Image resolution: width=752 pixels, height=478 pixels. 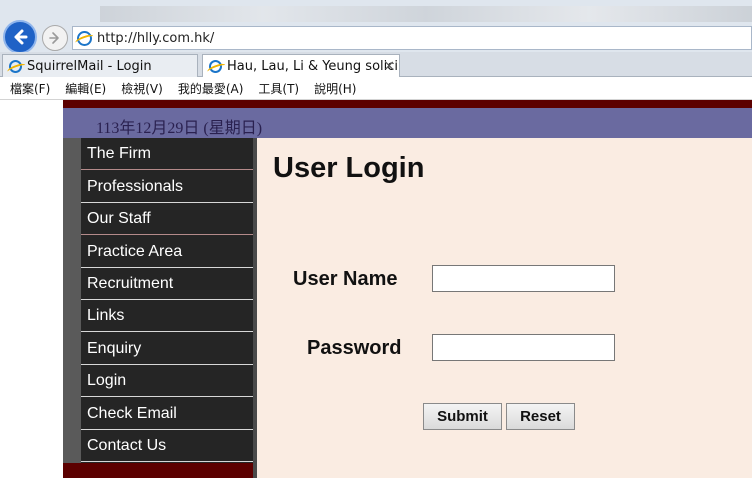 What do you see at coordinates (412, 38) in the screenshot?
I see `address-bar: http://hlly.com.hk/` at bounding box center [412, 38].